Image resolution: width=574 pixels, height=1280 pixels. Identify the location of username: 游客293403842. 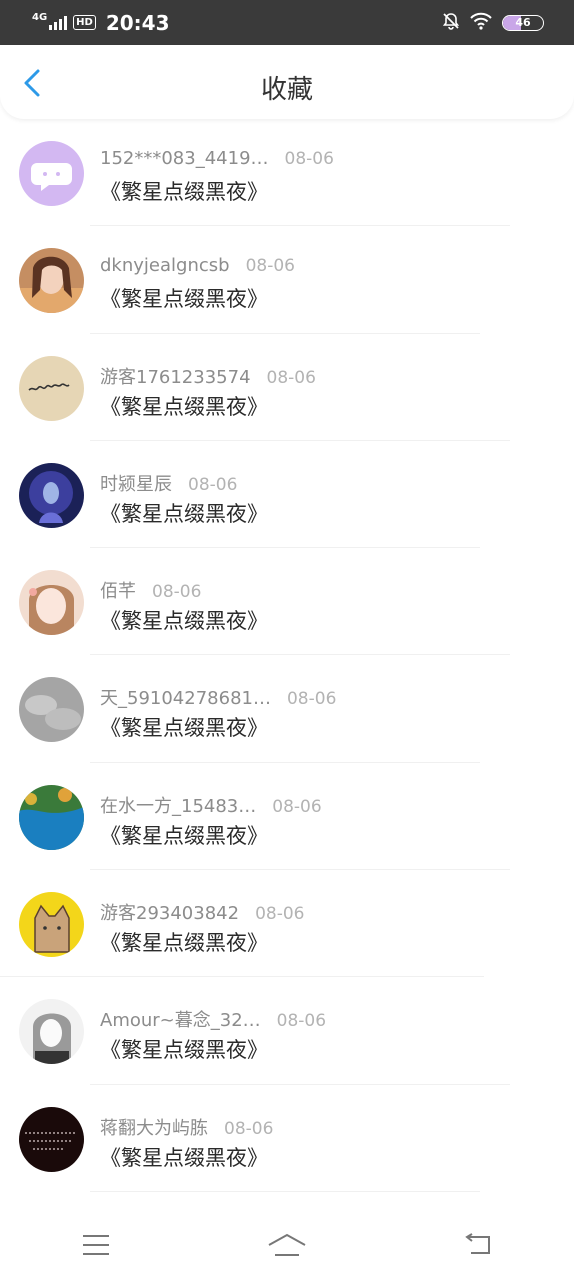
(170, 914).